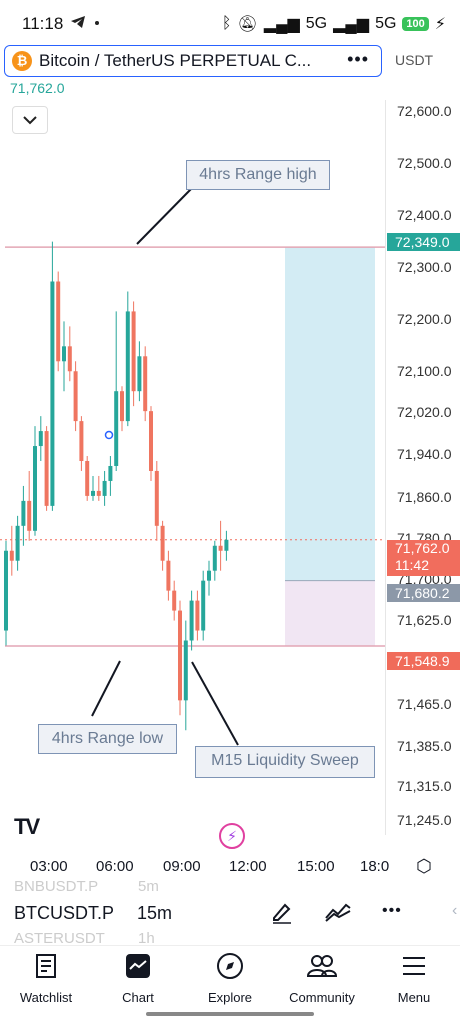  Describe the element at coordinates (248, 866) in the screenshot. I see `time-axis-label: 12:00` at that location.